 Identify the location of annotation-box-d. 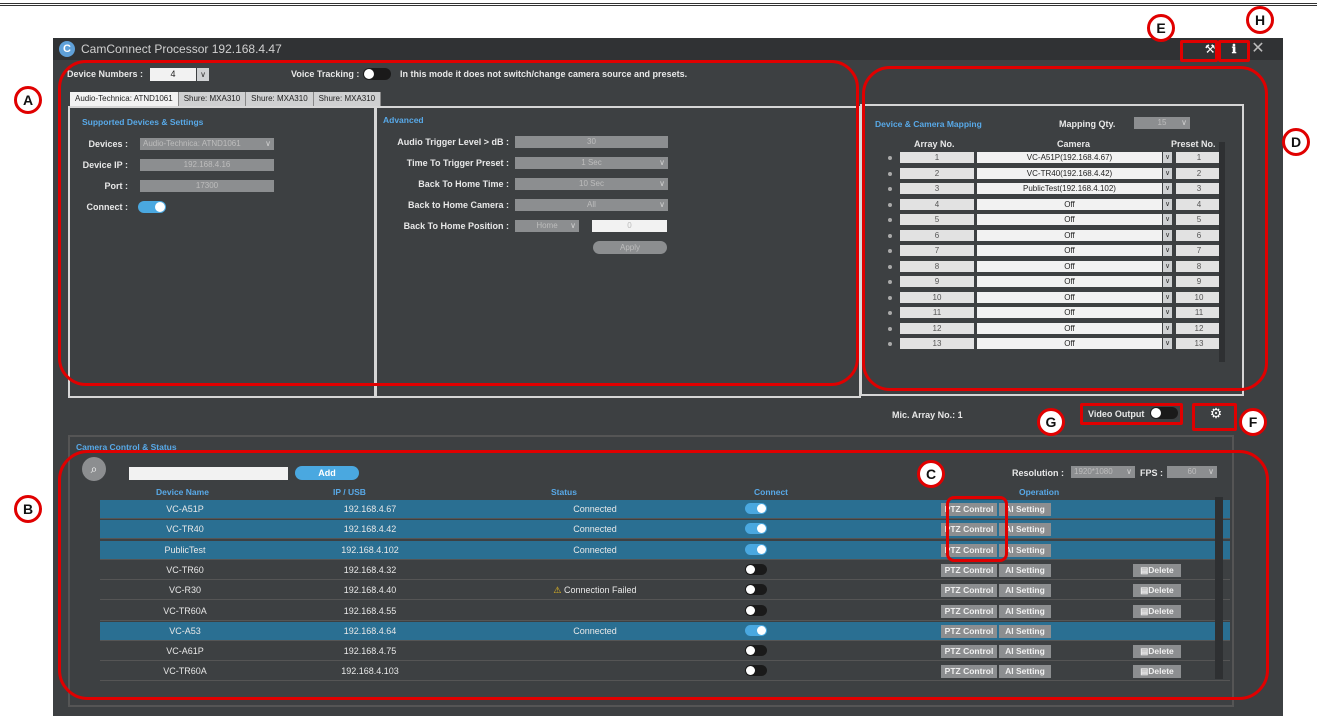
(1065, 228).